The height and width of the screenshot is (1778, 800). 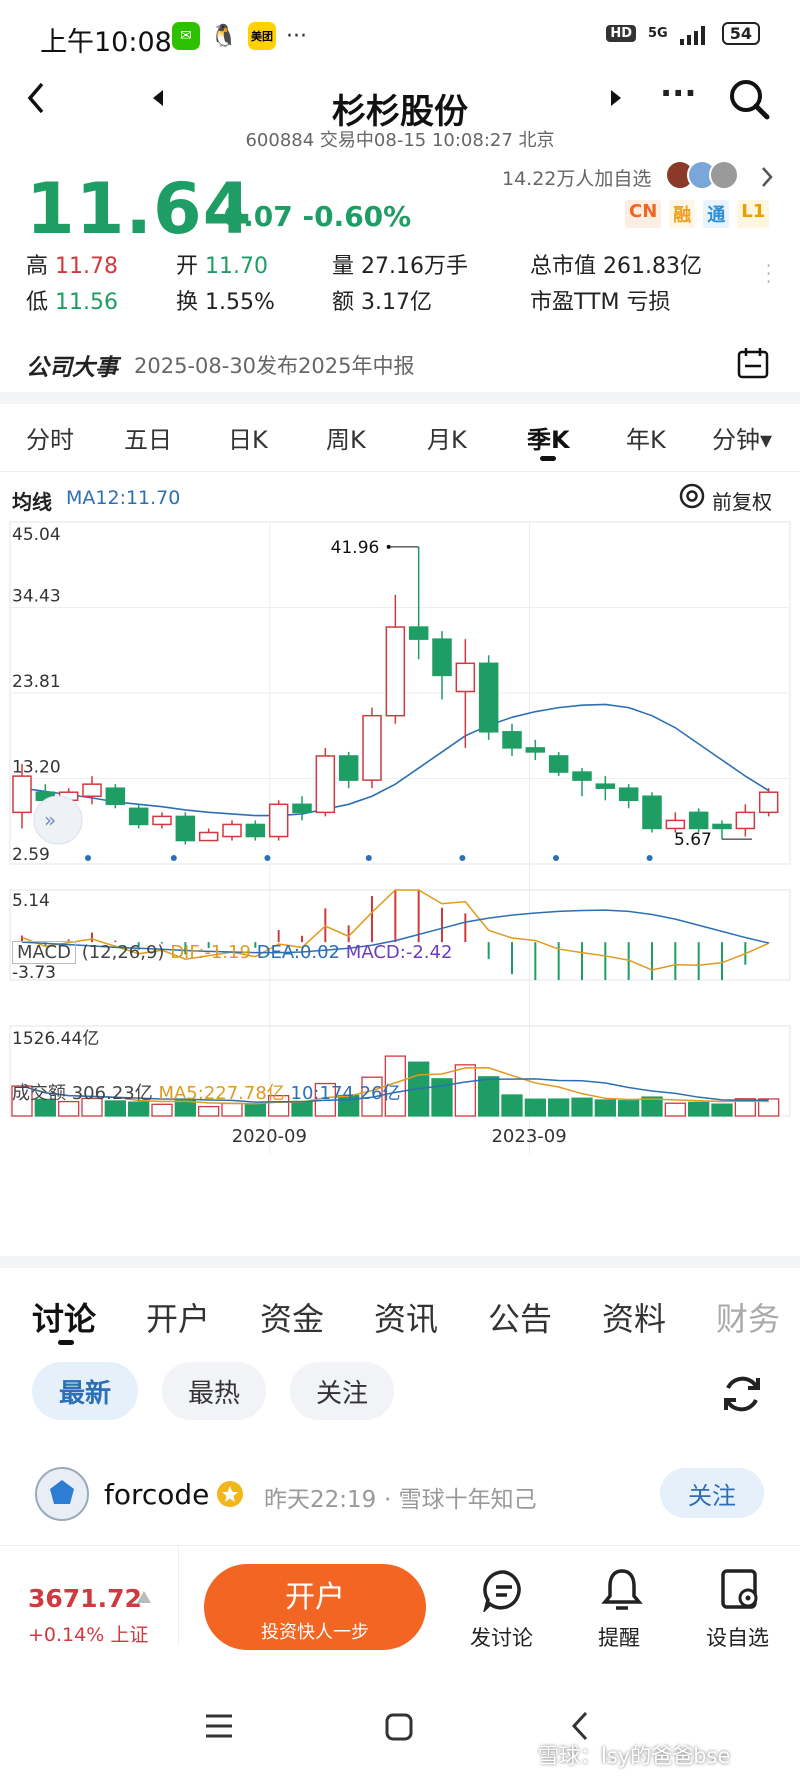 What do you see at coordinates (37, 302) in the screenshot?
I see `low-label: 低` at bounding box center [37, 302].